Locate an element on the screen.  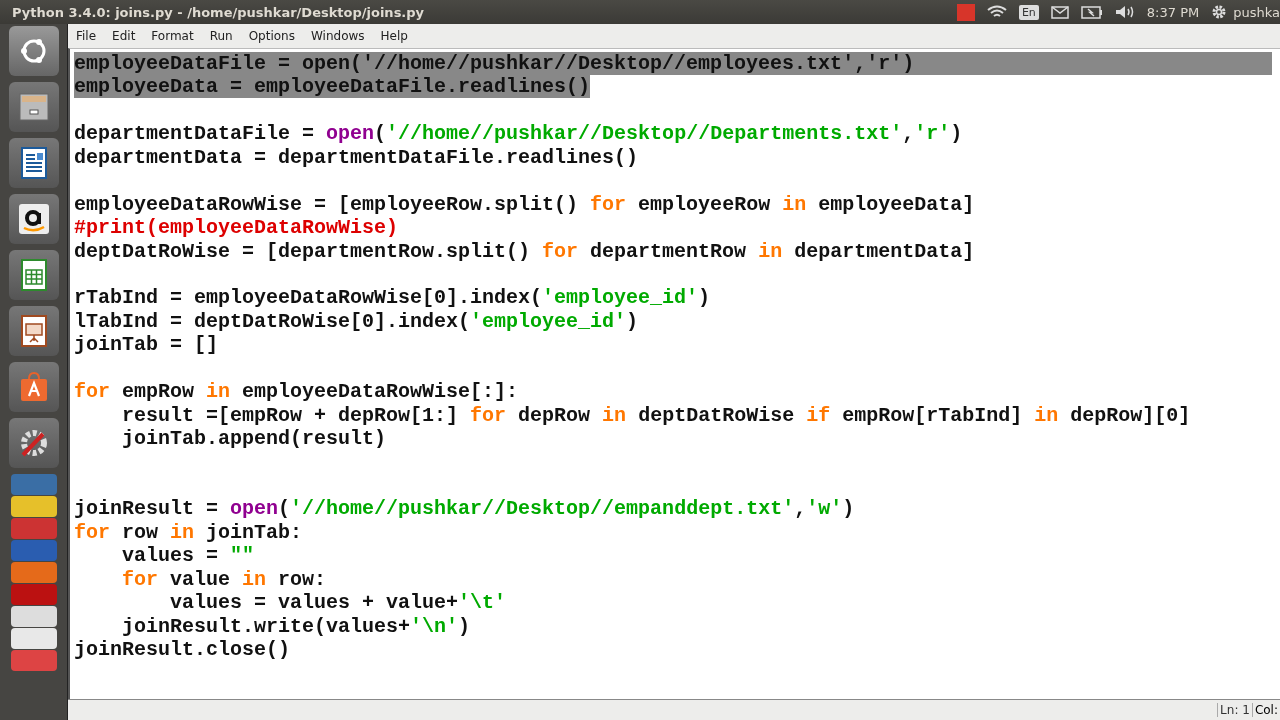
menu-item: Help is located at coordinates (394, 36).